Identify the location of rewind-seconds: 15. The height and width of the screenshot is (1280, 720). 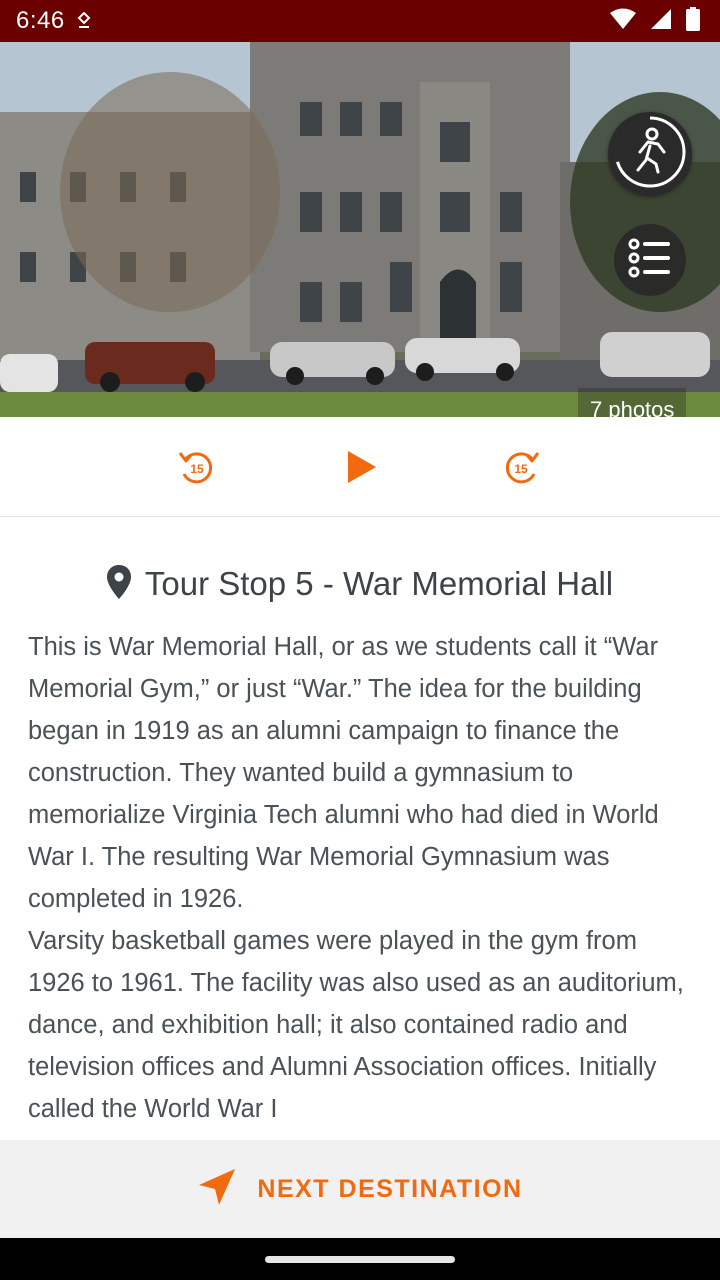
(197, 469).